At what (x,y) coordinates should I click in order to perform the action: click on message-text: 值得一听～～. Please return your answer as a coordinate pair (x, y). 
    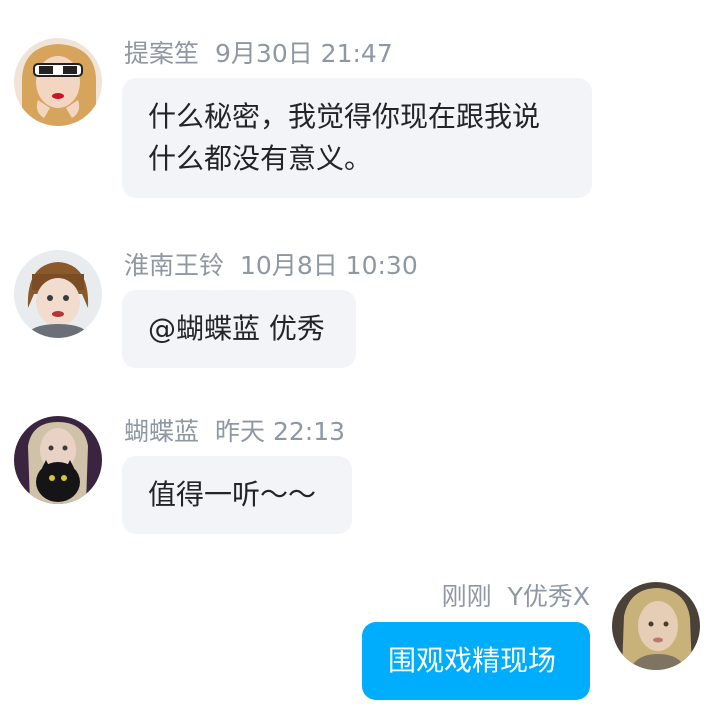
    Looking at the image, I should click on (232, 494).